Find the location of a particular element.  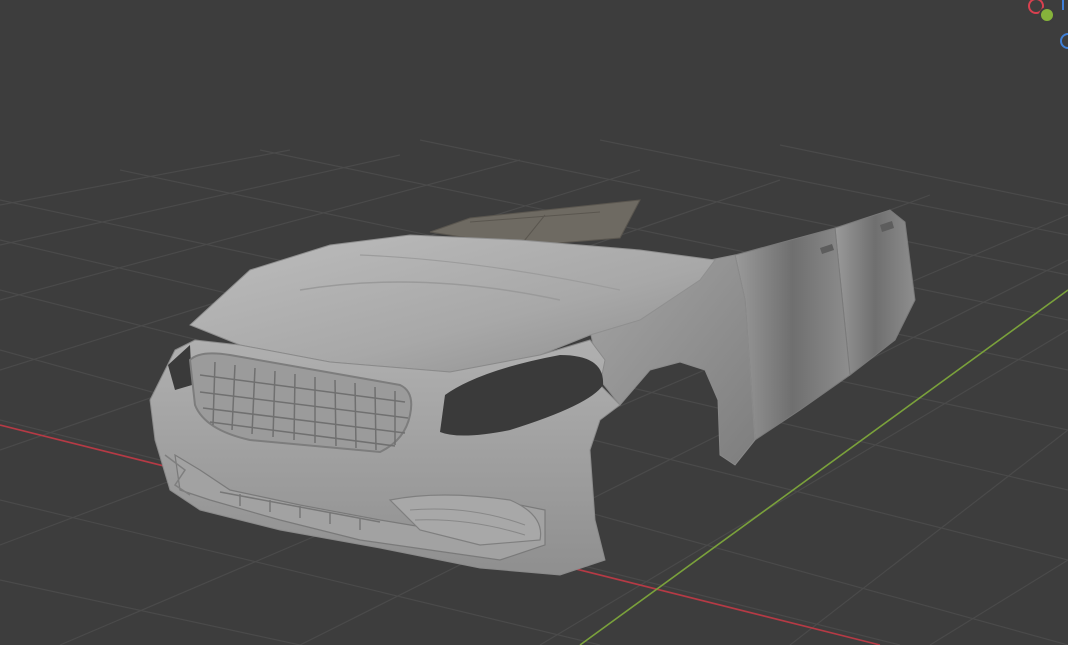

z-axis-icon is located at coordinates (1064, 41).